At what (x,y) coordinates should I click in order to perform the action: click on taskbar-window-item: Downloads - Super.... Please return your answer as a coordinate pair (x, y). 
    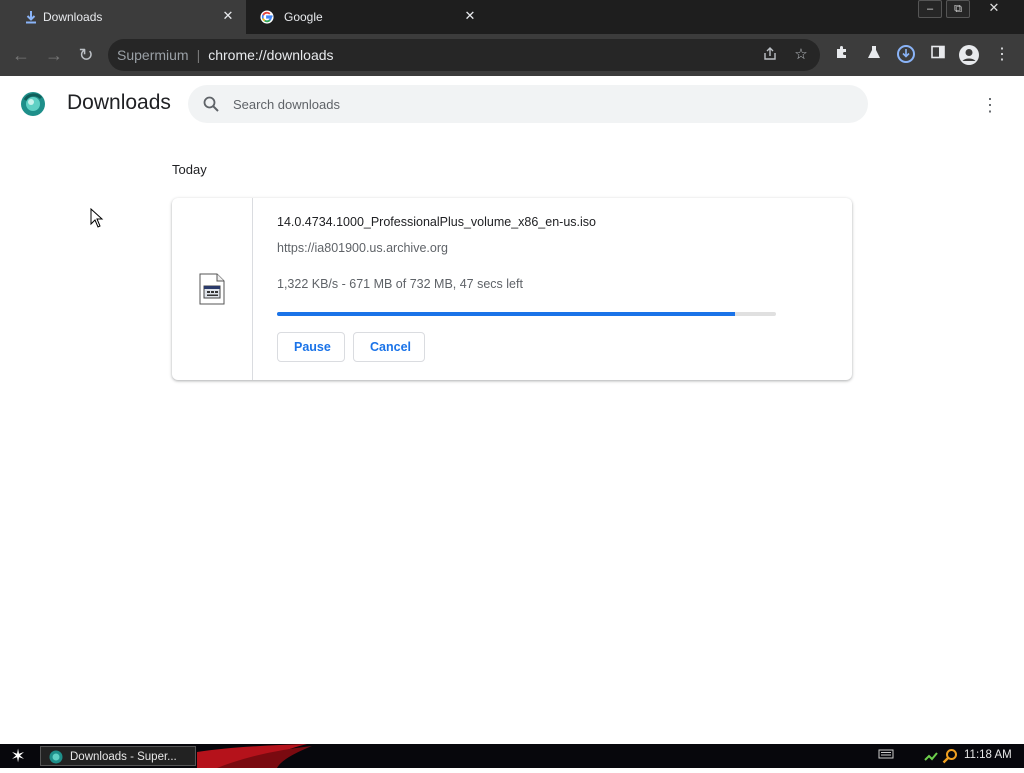
    Looking at the image, I should click on (118, 756).